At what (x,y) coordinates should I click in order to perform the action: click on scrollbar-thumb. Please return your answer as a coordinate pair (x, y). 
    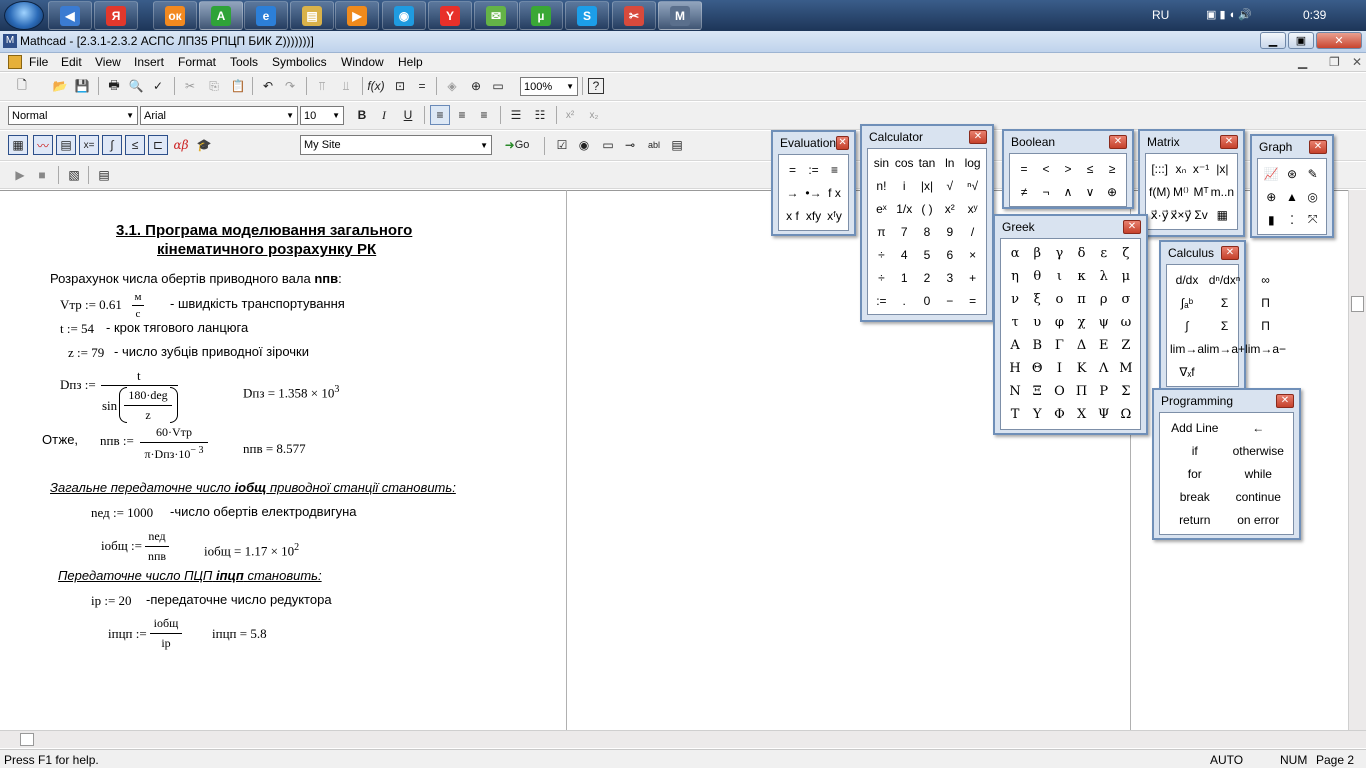
    Looking at the image, I should click on (27, 739).